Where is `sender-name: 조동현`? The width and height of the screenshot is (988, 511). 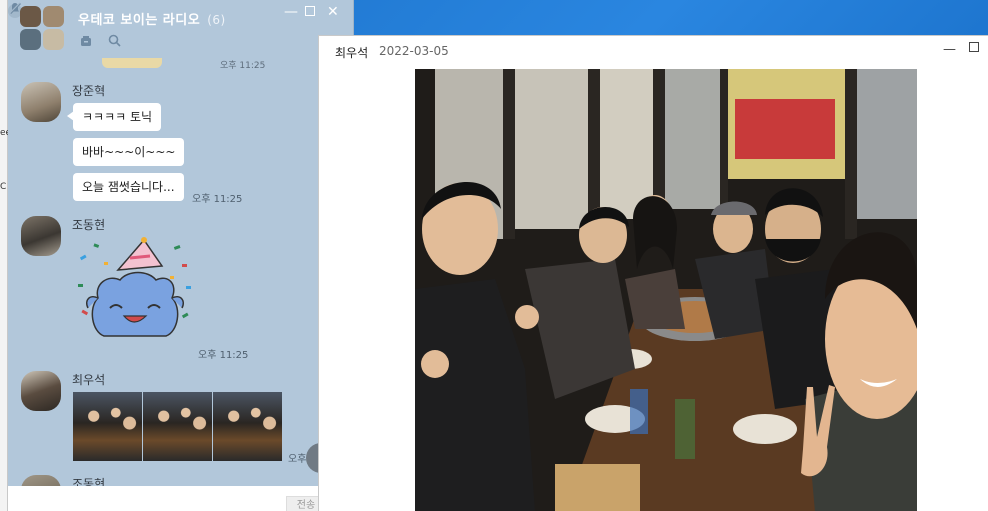 sender-name: 조동현 is located at coordinates (89, 225).